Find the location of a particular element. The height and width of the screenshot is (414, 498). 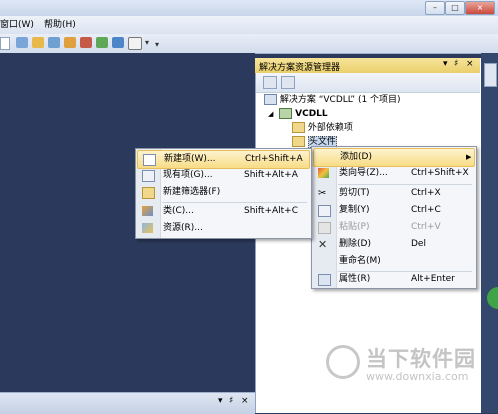

existing-item-icon is located at coordinates (148, 176).